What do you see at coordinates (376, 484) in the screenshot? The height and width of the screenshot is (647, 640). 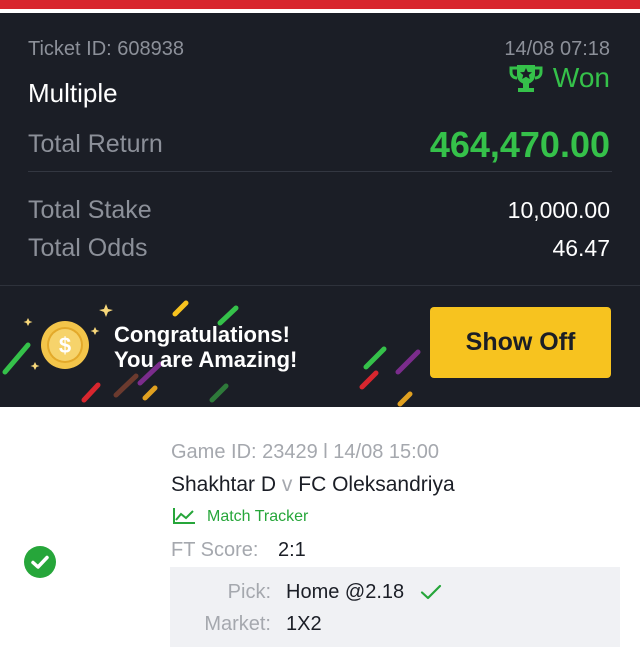 I see `away-team: FC Oleksandriya` at bounding box center [376, 484].